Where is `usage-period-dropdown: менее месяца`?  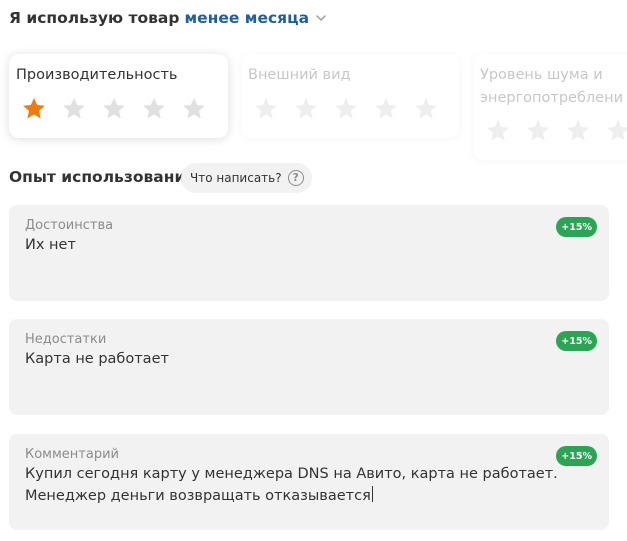 usage-period-dropdown: менее месяца is located at coordinates (246, 18).